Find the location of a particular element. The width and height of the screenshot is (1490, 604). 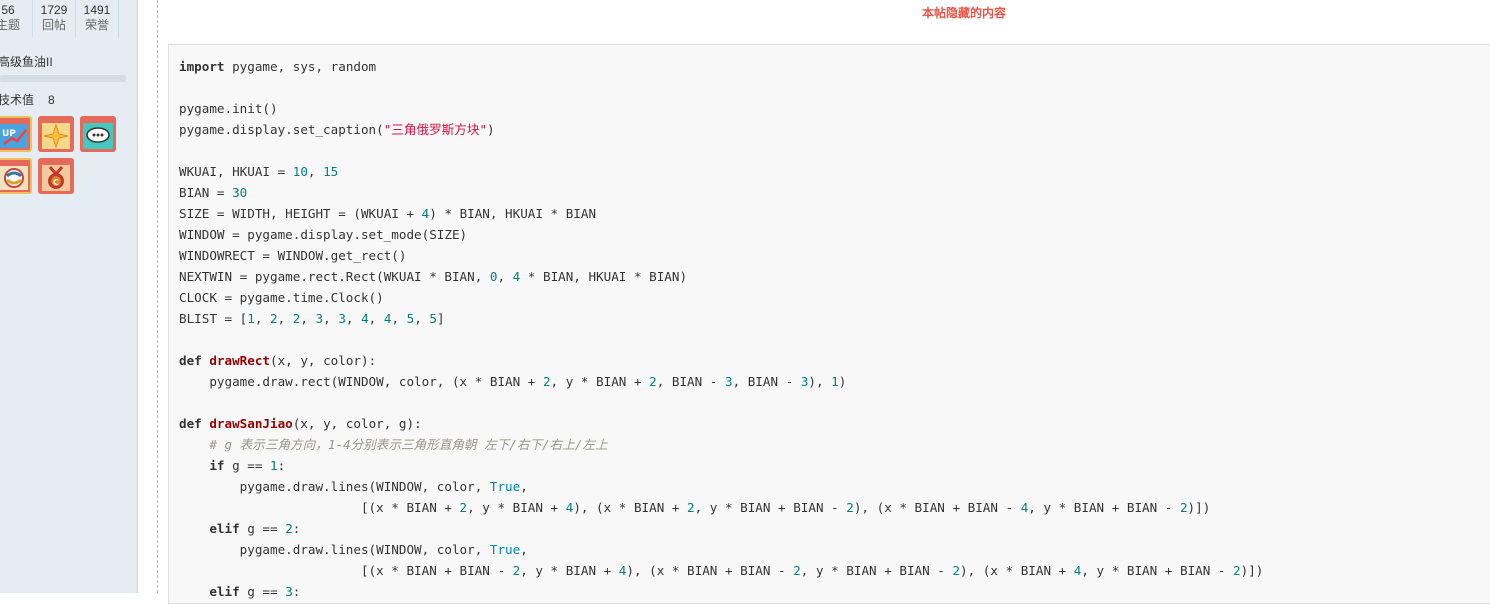

c-medal-icon: C is located at coordinates (56, 176).